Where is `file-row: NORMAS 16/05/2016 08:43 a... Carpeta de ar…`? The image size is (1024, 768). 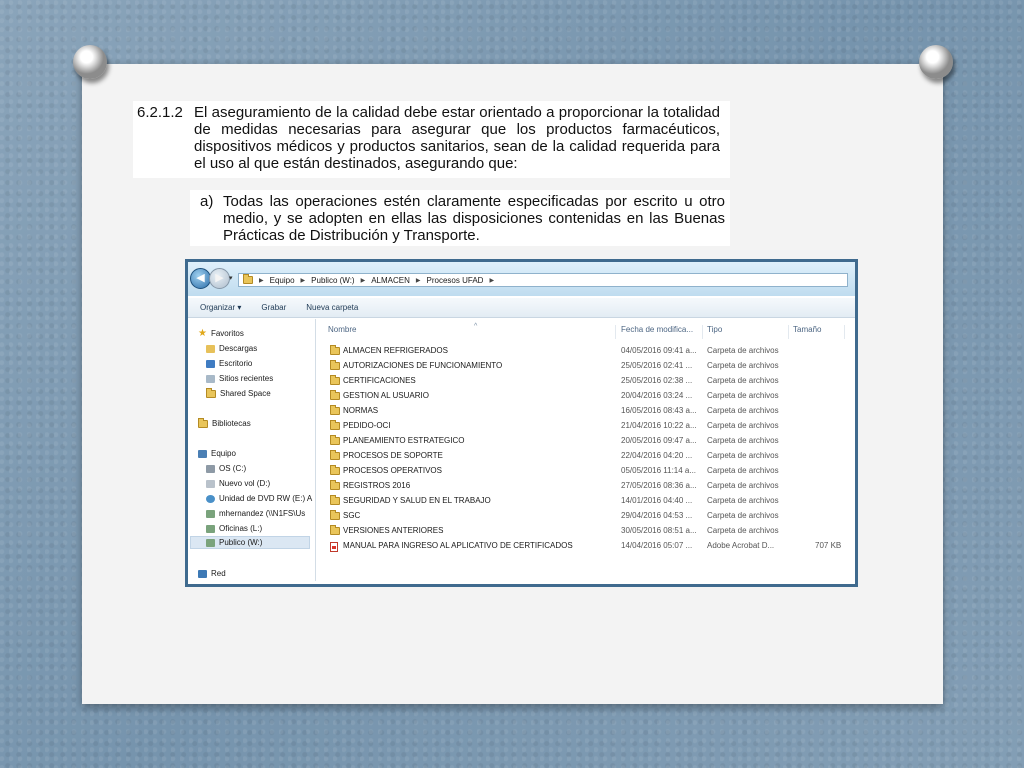 file-row: NORMAS 16/05/2016 08:43 a... Carpeta de ar… is located at coordinates (585, 411).